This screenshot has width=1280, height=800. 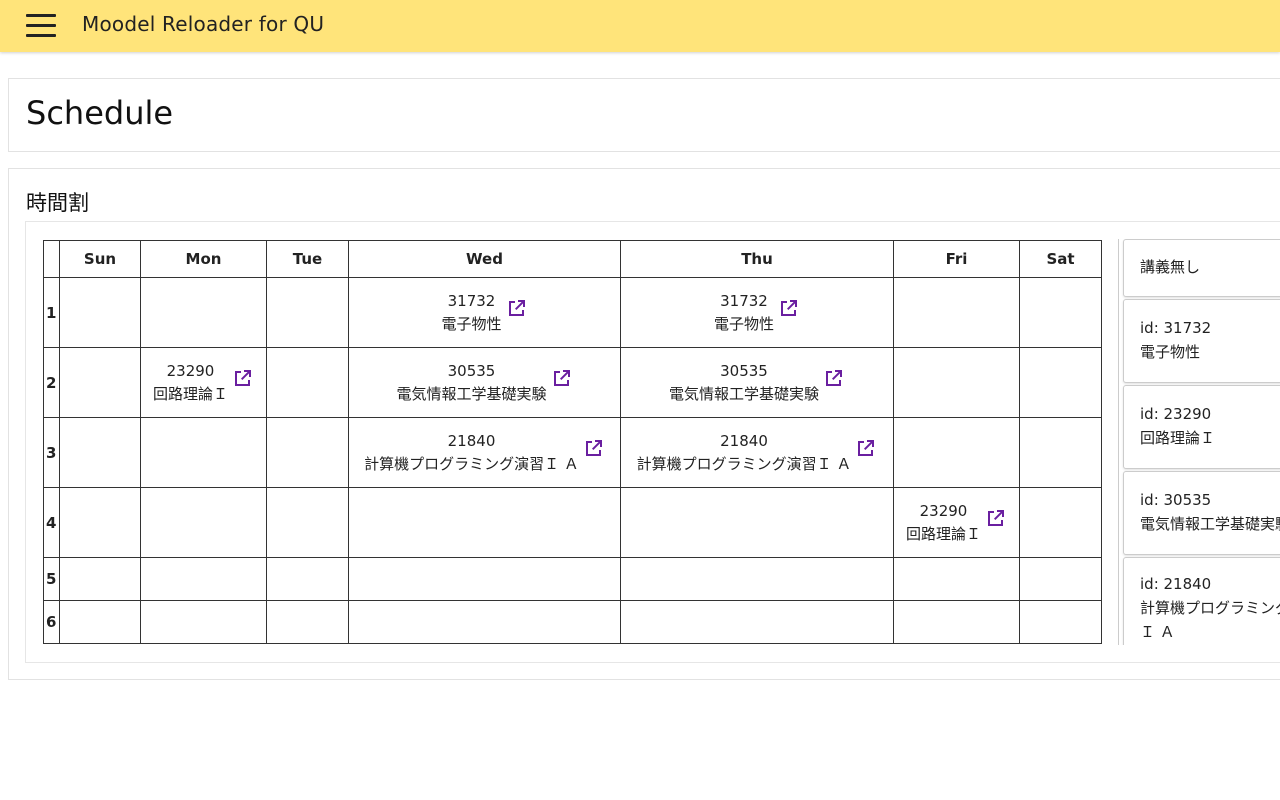 What do you see at coordinates (1201, 513) in the screenshot?
I see `side-item-course: id: 30535 電気情報工学基礎実験` at bounding box center [1201, 513].